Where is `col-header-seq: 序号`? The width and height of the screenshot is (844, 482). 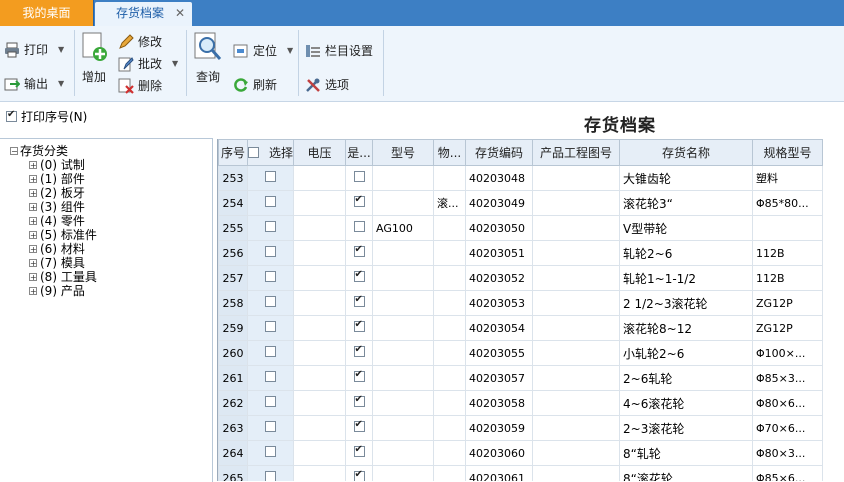
col-header-seq: 序号 is located at coordinates (233, 152).